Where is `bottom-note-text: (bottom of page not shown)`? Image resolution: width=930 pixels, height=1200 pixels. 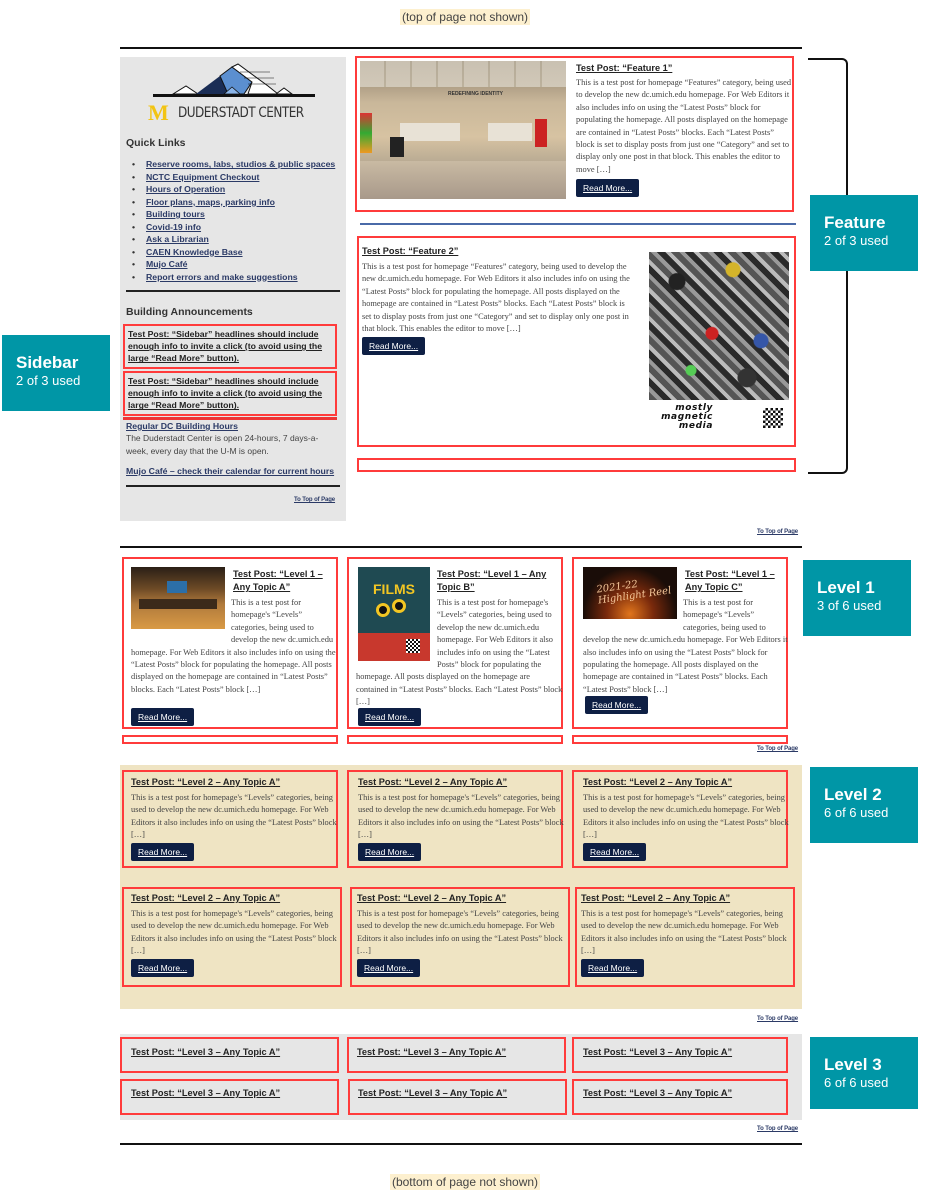
bottom-note-text: (bottom of page not shown) is located at coordinates (465, 1182).